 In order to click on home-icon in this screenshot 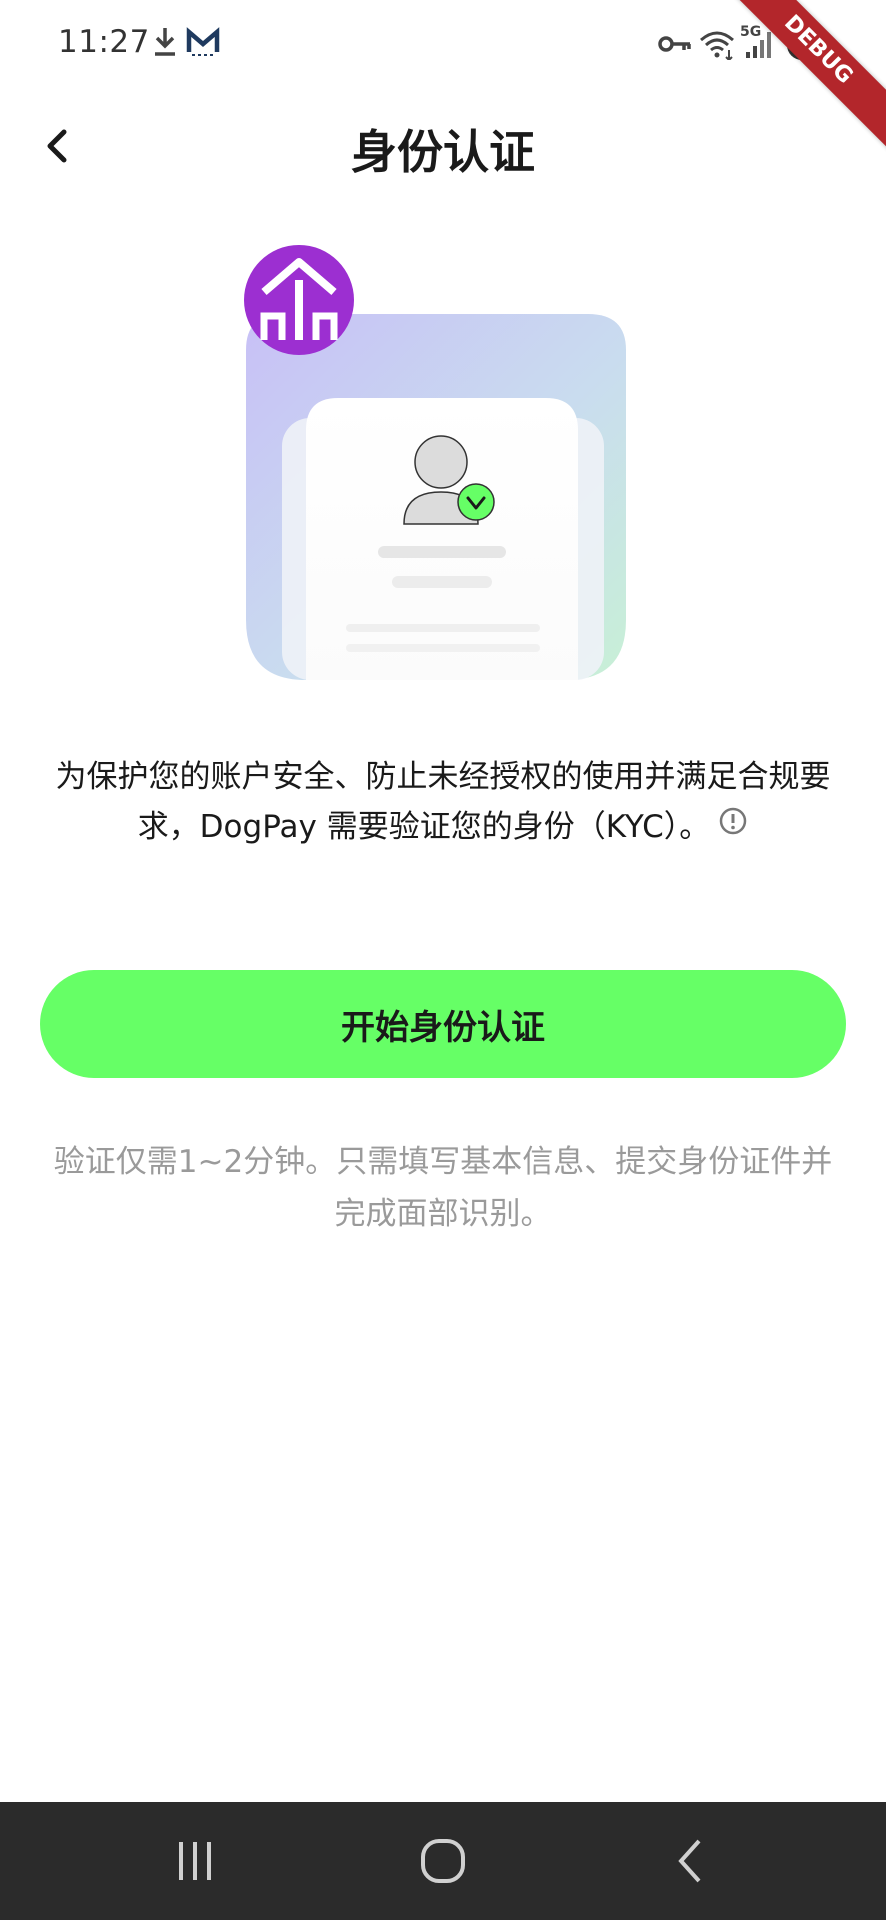, I will do `click(443, 1861)`.